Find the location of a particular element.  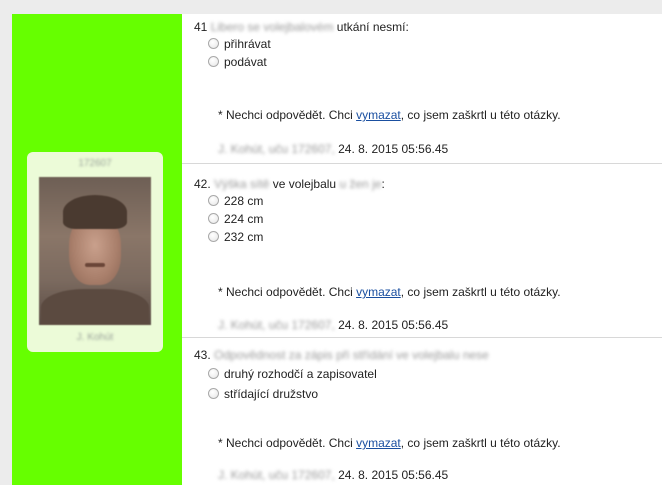

answer-option: druhý rozhodčí a zapisovatel is located at coordinates (292, 374).